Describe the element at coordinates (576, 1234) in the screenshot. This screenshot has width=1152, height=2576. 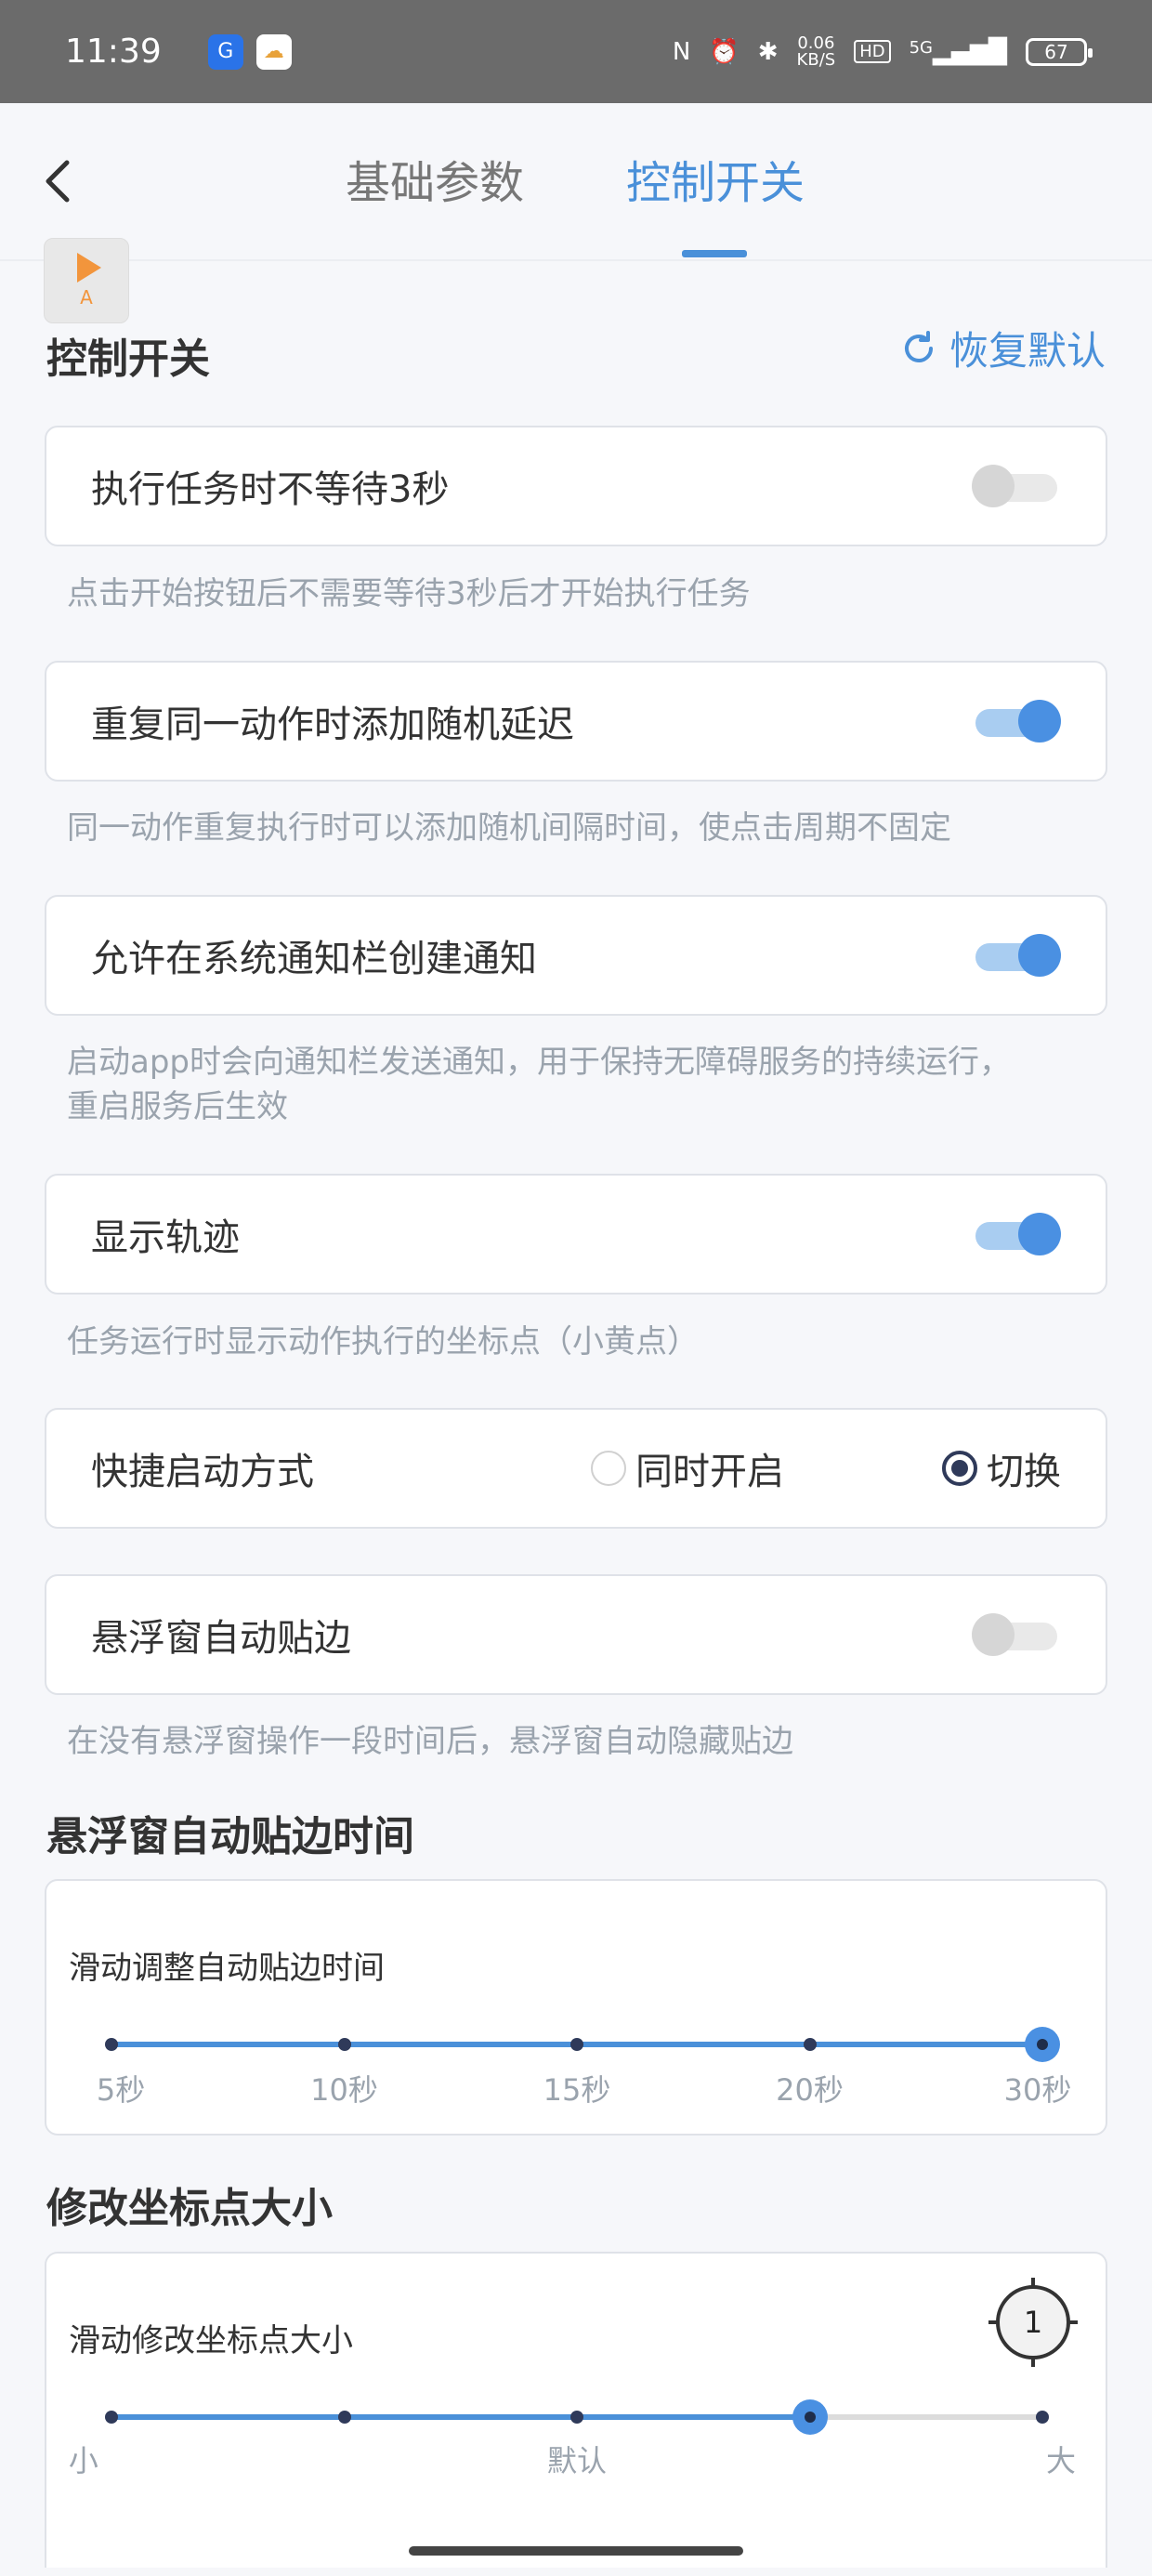
I see `switch-row-show-track: 显示轨迹` at that location.